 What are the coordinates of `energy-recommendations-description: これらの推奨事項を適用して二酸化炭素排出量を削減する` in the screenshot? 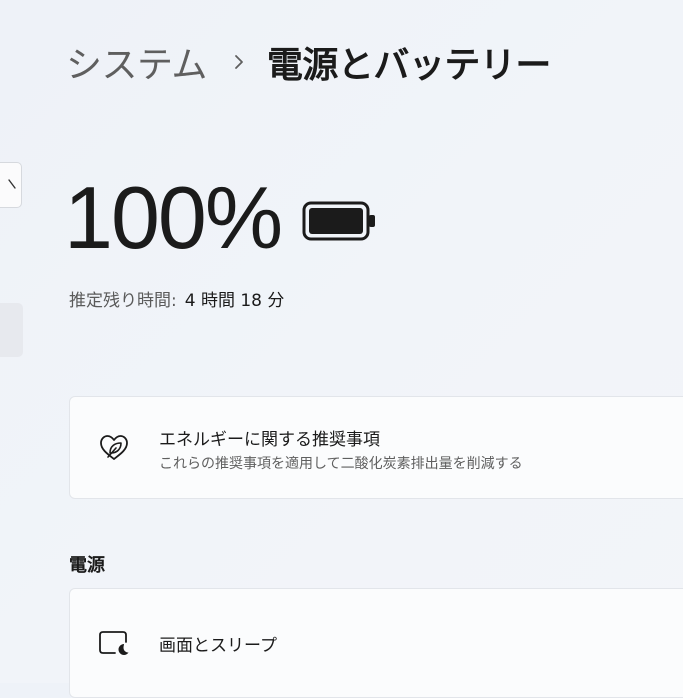 It's located at (341, 464).